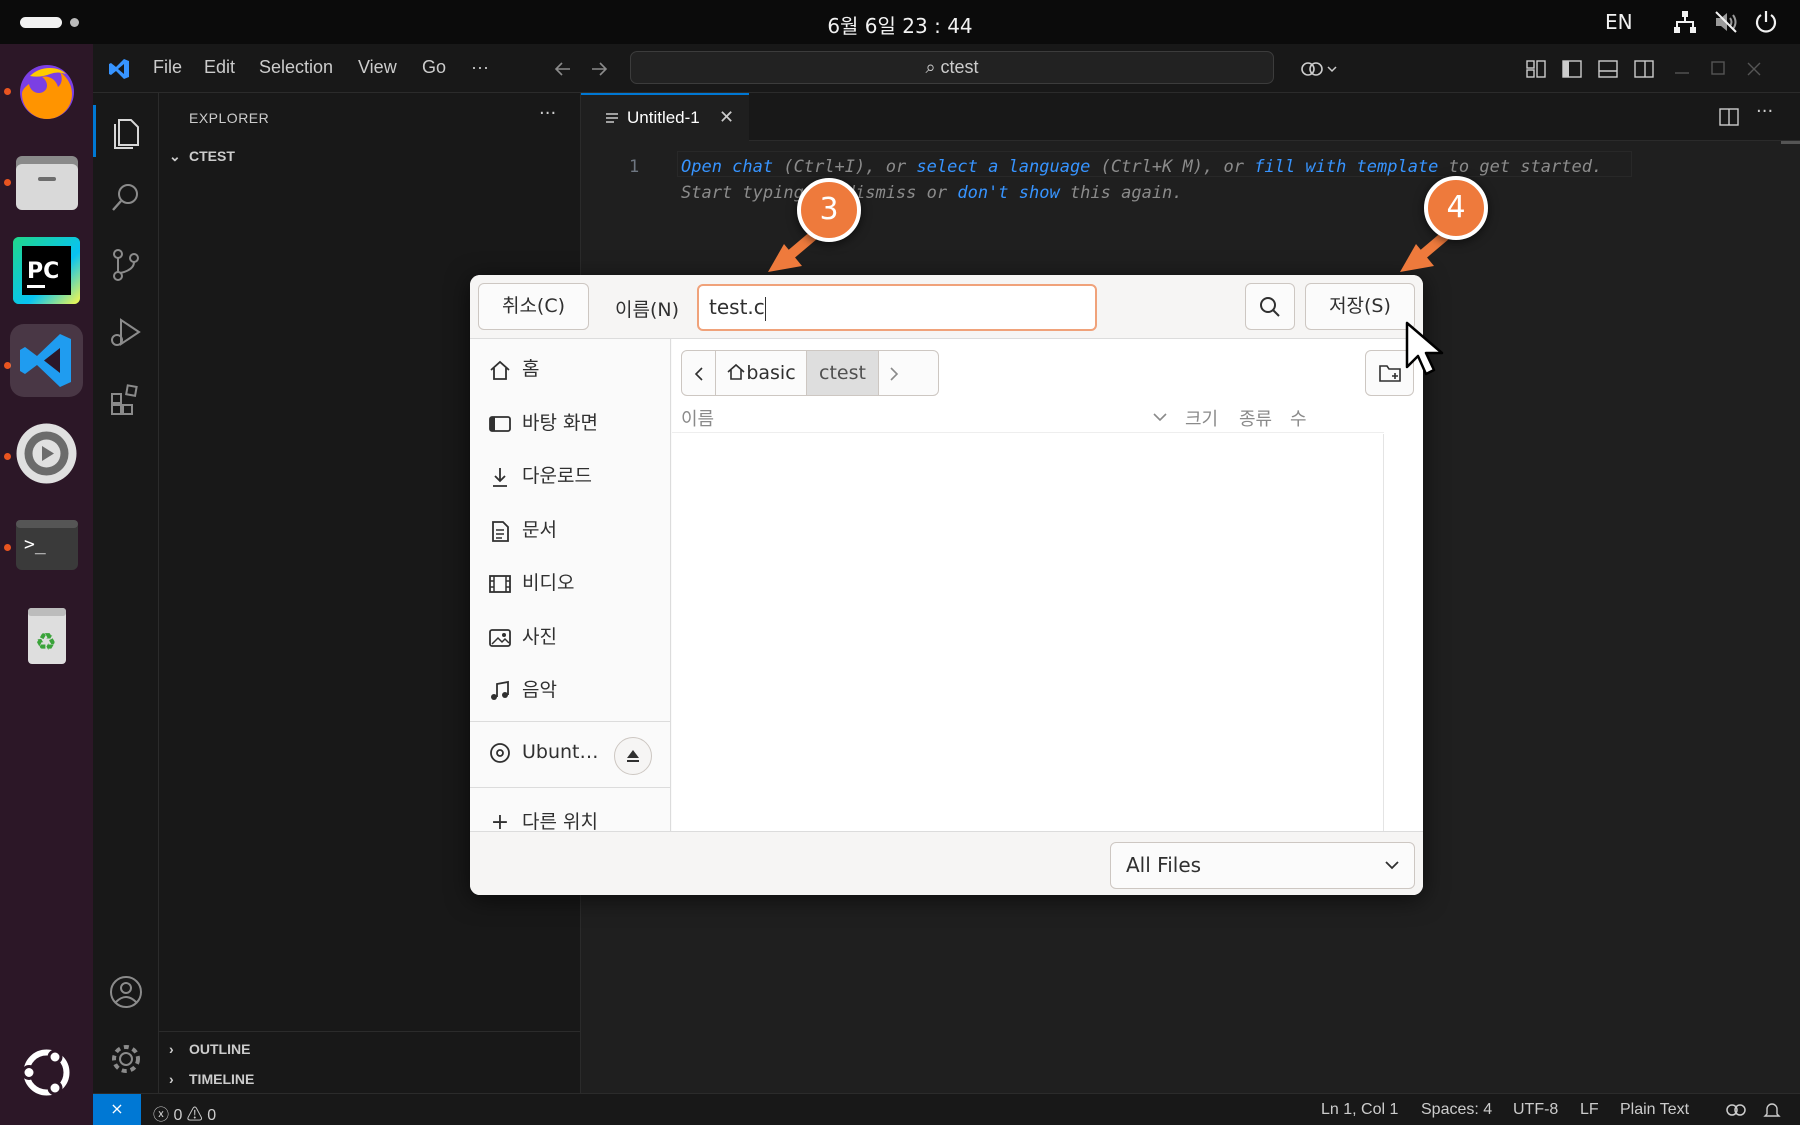 This screenshot has width=1800, height=1125. What do you see at coordinates (1654, 1110) in the screenshot?
I see `language-mode: Plain Text` at bounding box center [1654, 1110].